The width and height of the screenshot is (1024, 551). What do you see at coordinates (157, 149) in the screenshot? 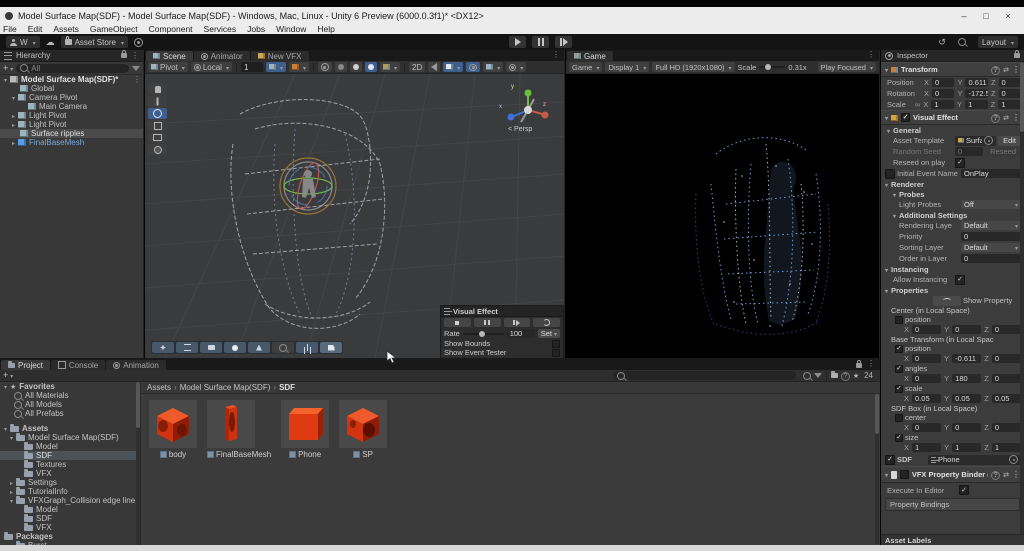
I see `transform-tool-button` at bounding box center [157, 149].